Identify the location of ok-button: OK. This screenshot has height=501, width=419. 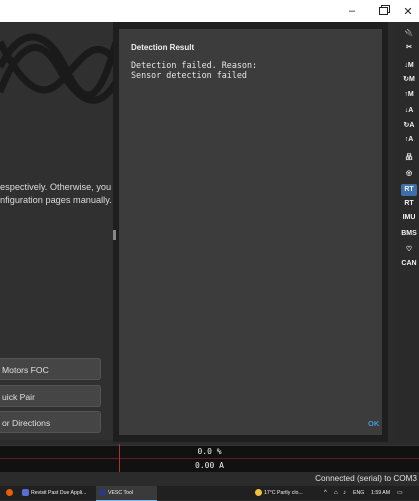
(373, 423).